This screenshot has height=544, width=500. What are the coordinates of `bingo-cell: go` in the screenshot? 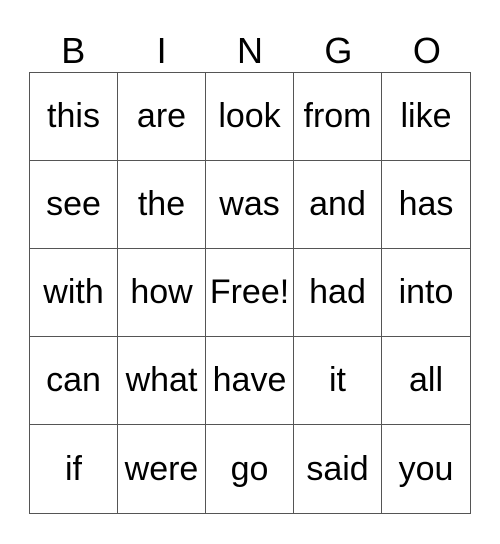 It's located at (250, 469).